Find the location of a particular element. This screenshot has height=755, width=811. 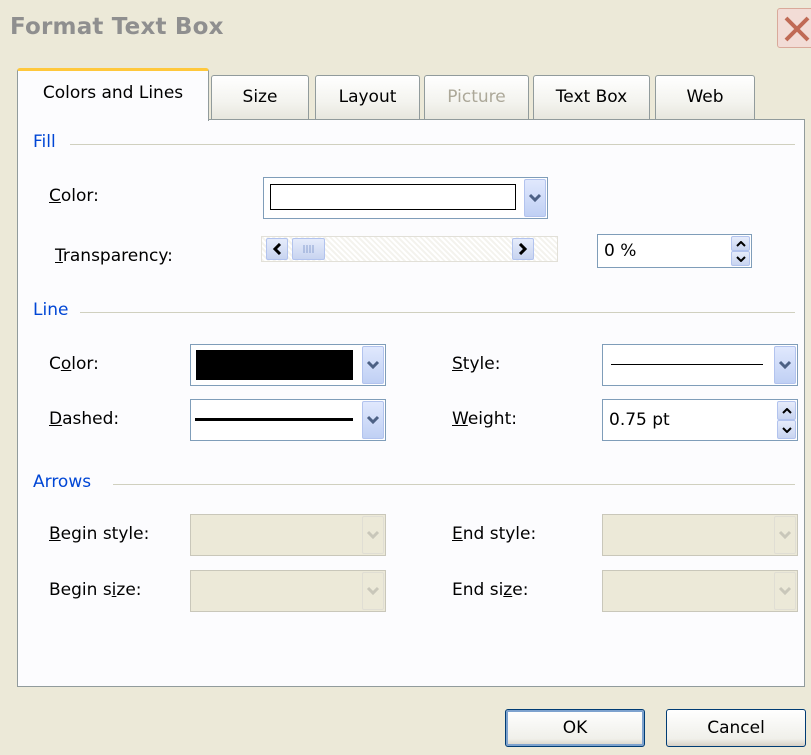

dashed-dropdown-button is located at coordinates (373, 420).